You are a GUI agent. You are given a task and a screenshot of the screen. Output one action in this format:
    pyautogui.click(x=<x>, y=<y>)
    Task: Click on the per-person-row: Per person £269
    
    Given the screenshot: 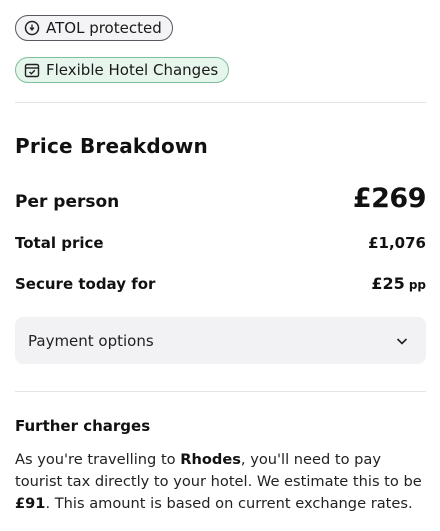 What is the action you would take?
    pyautogui.click(x=221, y=198)
    